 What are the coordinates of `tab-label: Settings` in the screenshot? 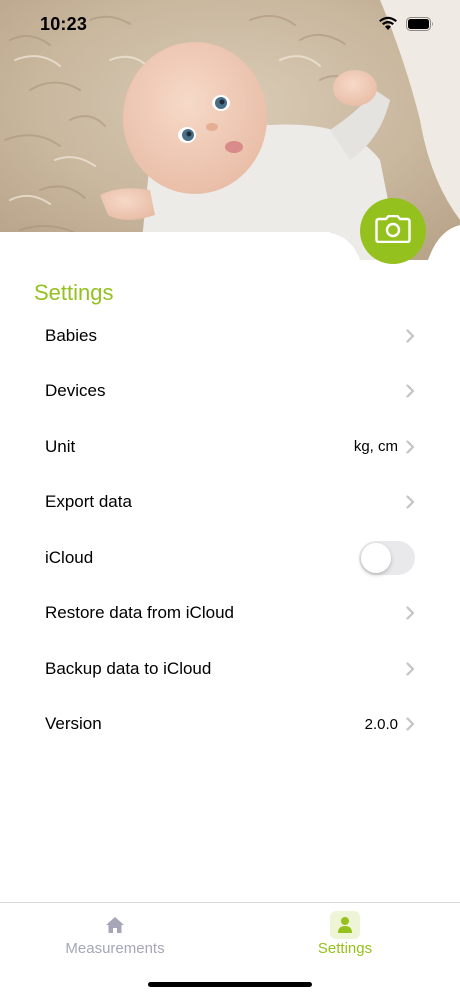 It's located at (345, 948).